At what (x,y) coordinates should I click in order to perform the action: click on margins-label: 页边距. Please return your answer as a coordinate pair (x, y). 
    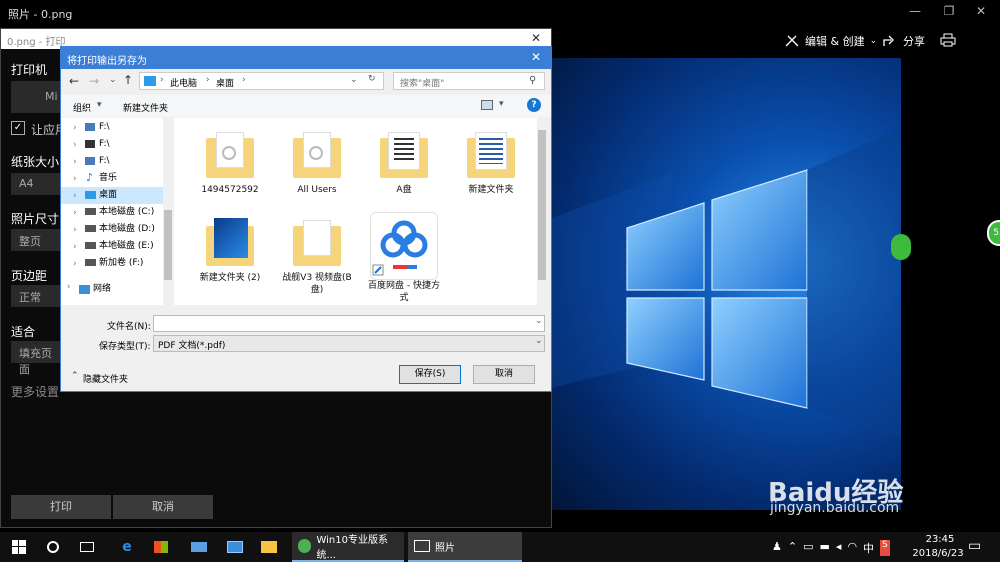
    Looking at the image, I should click on (29, 276).